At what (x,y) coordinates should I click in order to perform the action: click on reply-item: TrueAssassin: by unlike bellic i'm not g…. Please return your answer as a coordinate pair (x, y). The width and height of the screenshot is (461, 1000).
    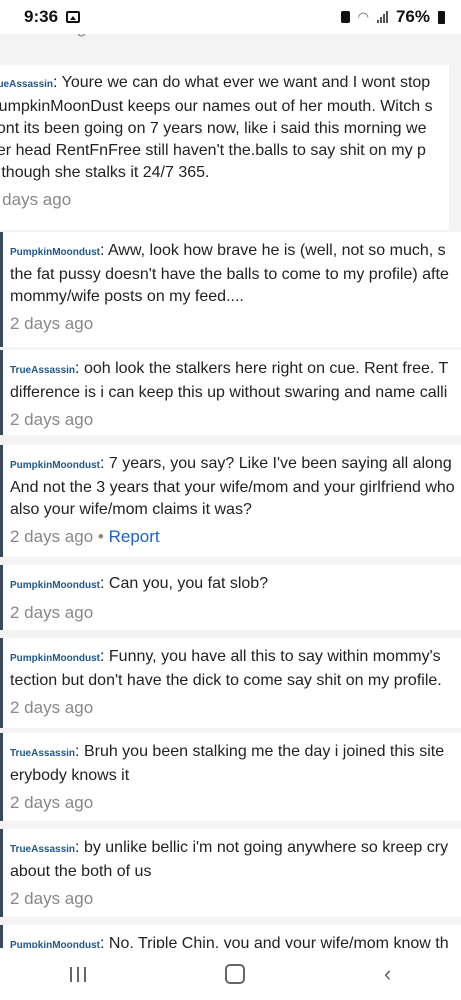
    Looking at the image, I should click on (230, 873).